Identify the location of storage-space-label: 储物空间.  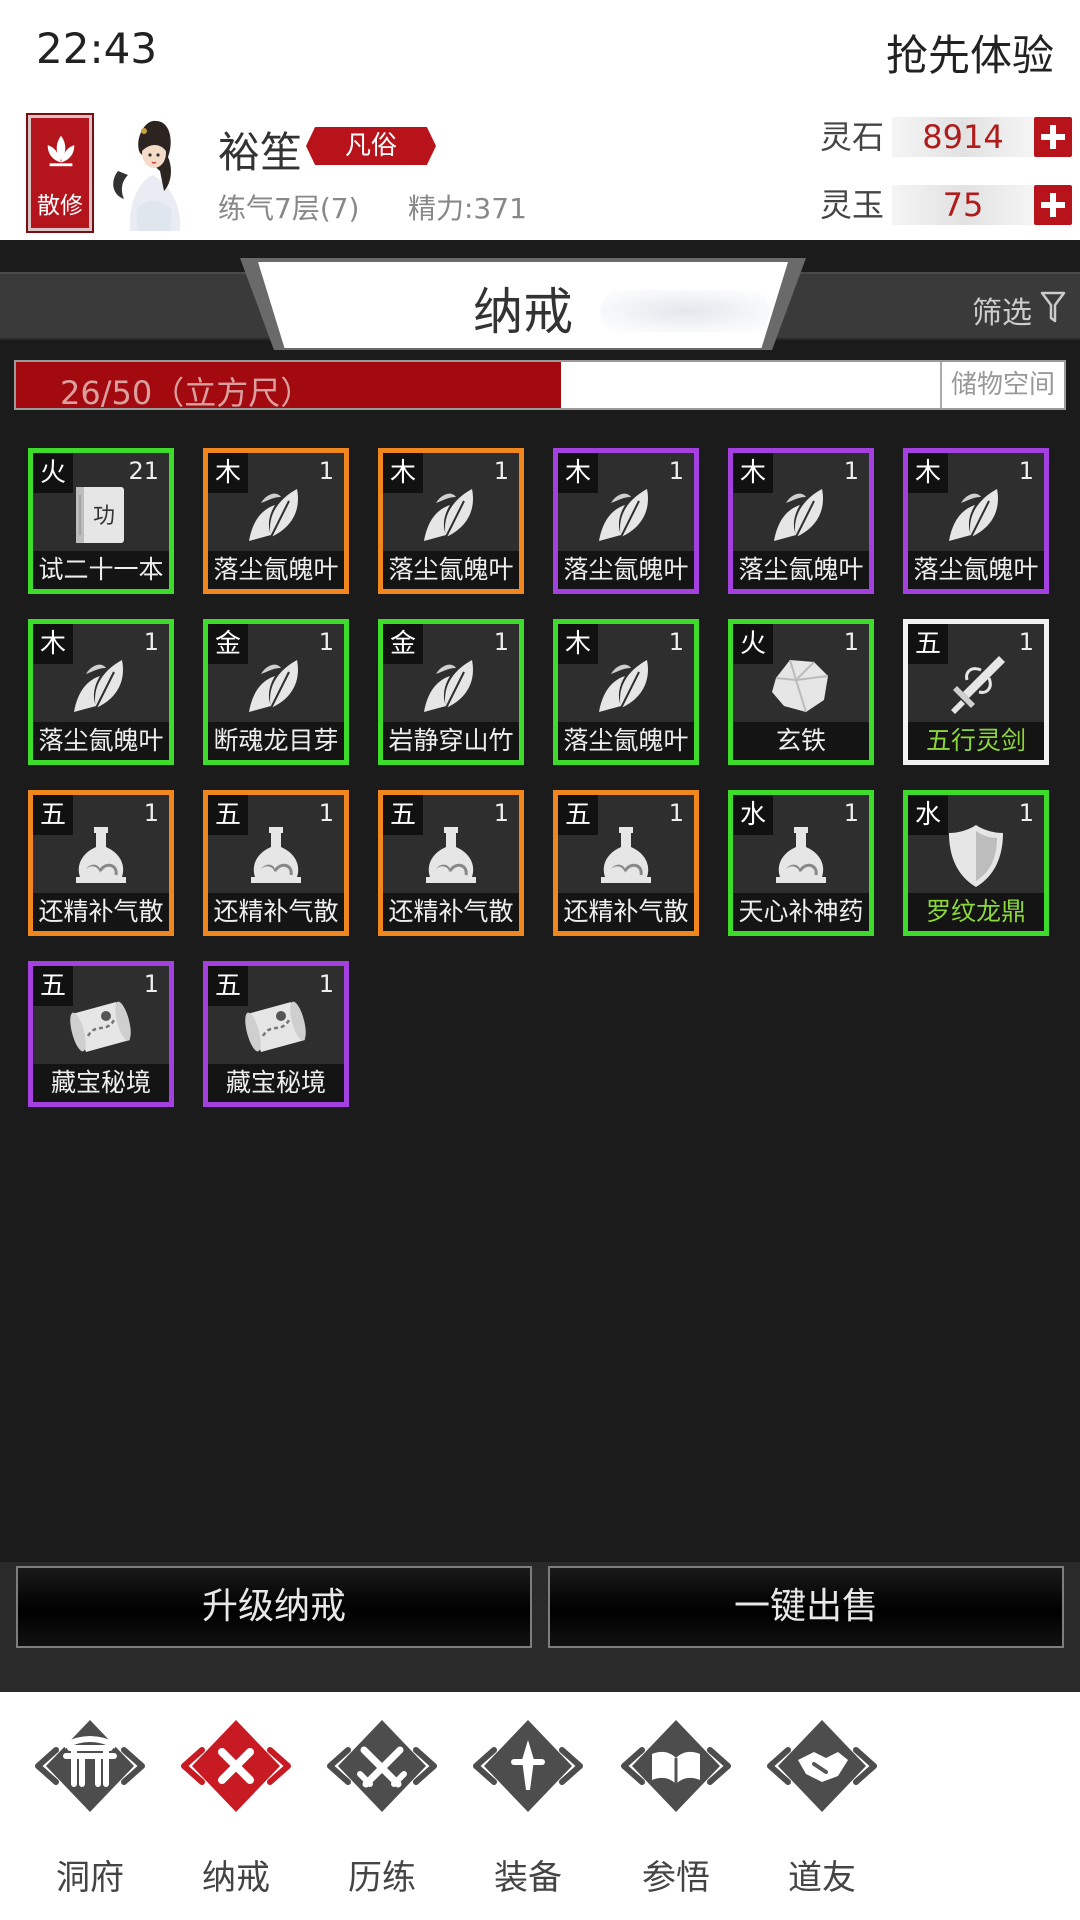
(1002, 385).